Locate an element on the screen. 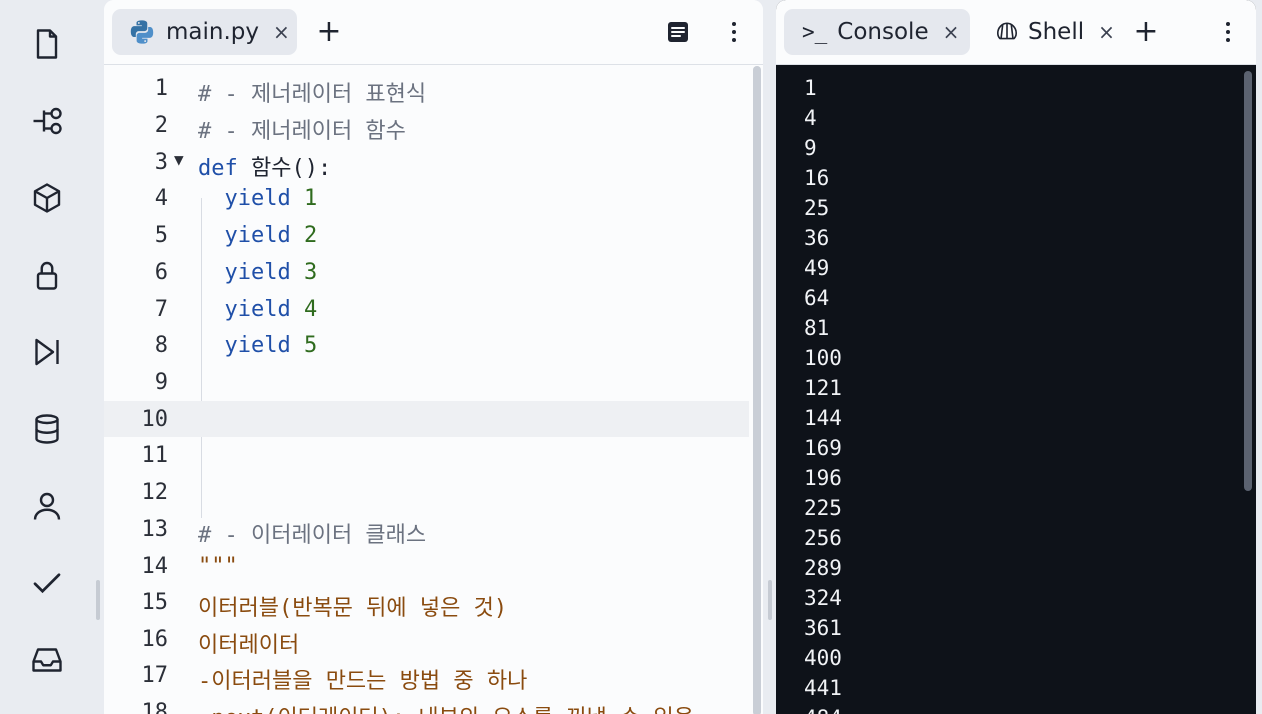 Image resolution: width=1262 pixels, height=714 pixels. line-number: 14 is located at coordinates (155, 566).